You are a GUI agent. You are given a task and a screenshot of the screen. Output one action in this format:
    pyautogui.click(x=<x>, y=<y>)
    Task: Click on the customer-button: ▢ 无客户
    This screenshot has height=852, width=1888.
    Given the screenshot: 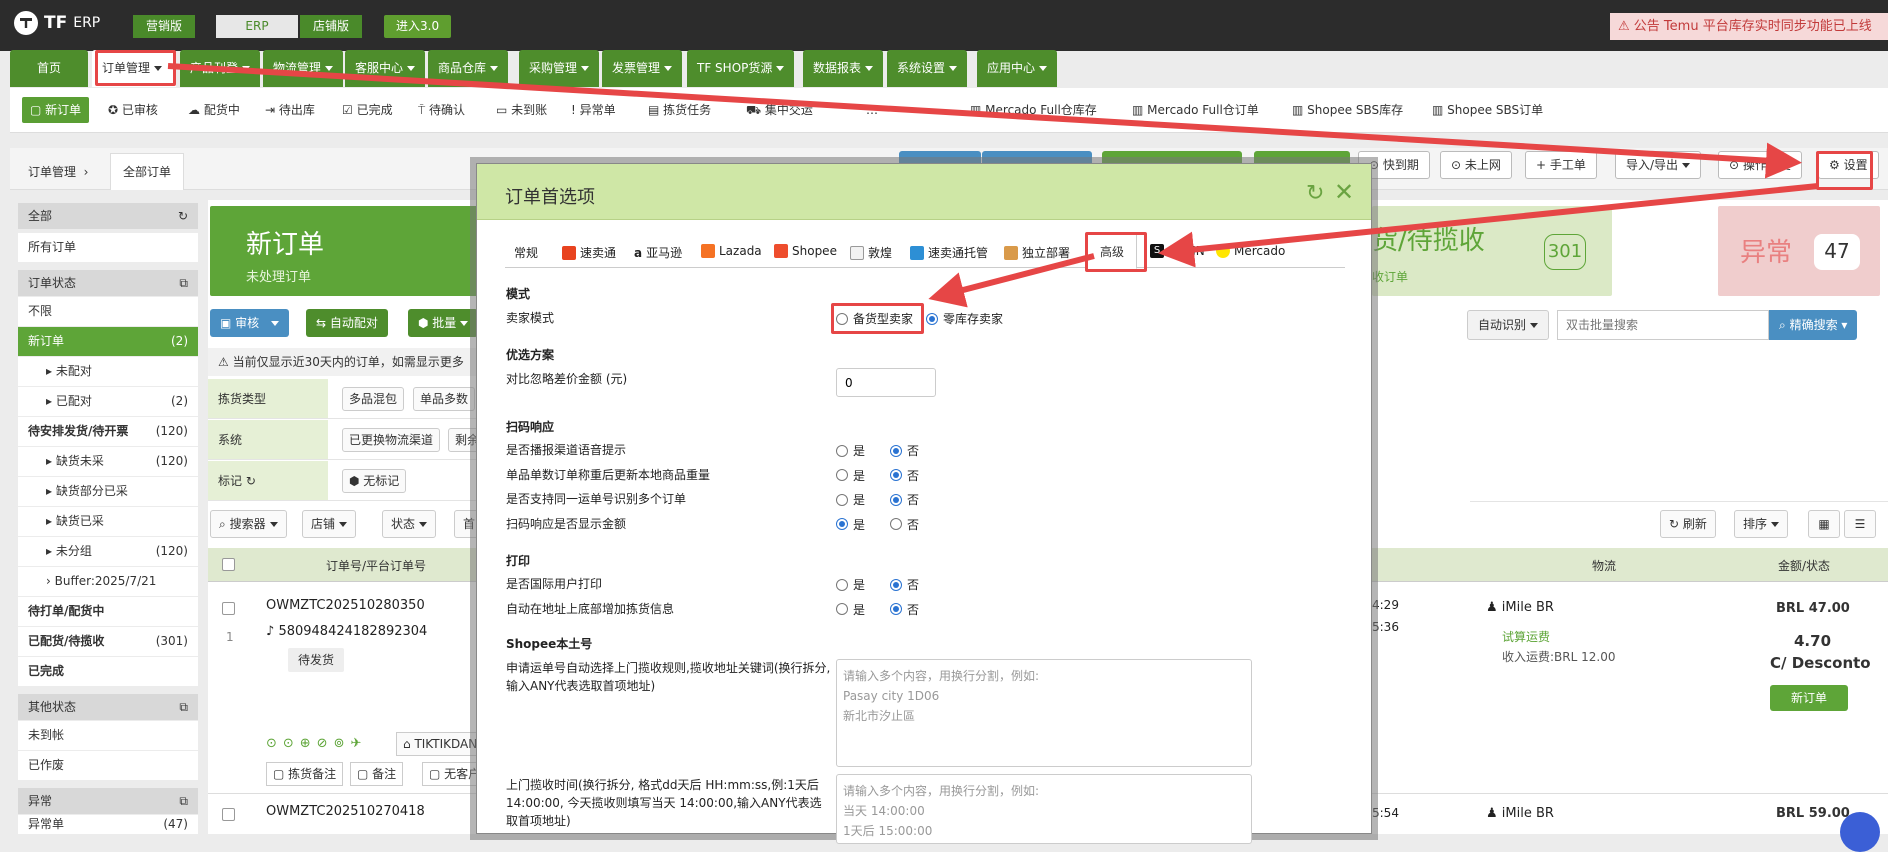 What is the action you would take?
    pyautogui.click(x=451, y=774)
    